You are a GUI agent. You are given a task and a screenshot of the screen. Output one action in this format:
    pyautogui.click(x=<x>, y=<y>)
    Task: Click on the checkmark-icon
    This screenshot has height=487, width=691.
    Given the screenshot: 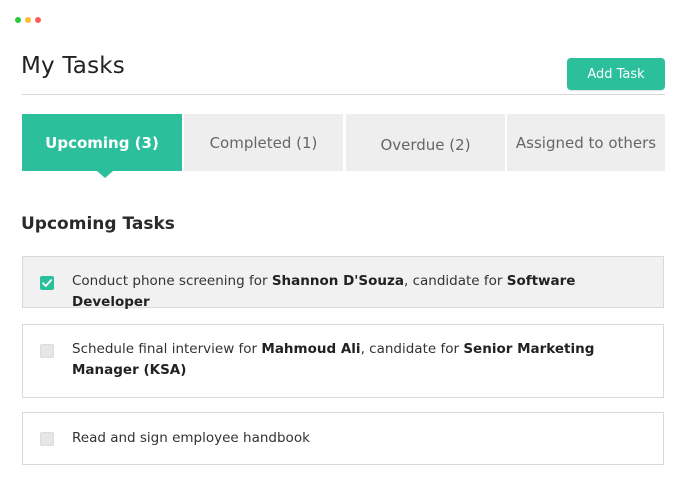 What is the action you would take?
    pyautogui.click(x=47, y=283)
    